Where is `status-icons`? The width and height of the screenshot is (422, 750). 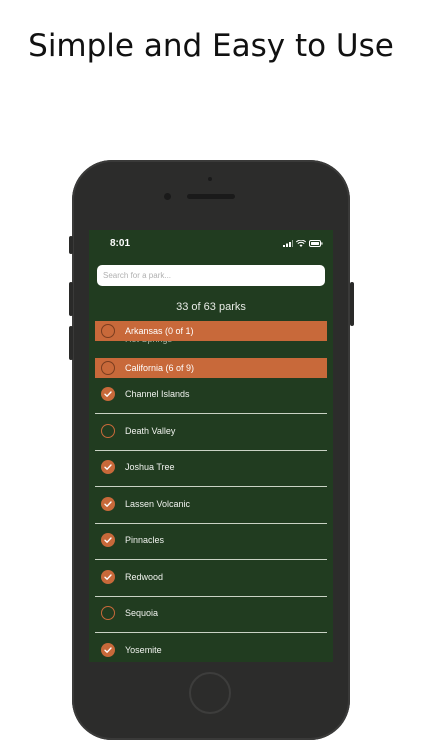 status-icons is located at coordinates (303, 243).